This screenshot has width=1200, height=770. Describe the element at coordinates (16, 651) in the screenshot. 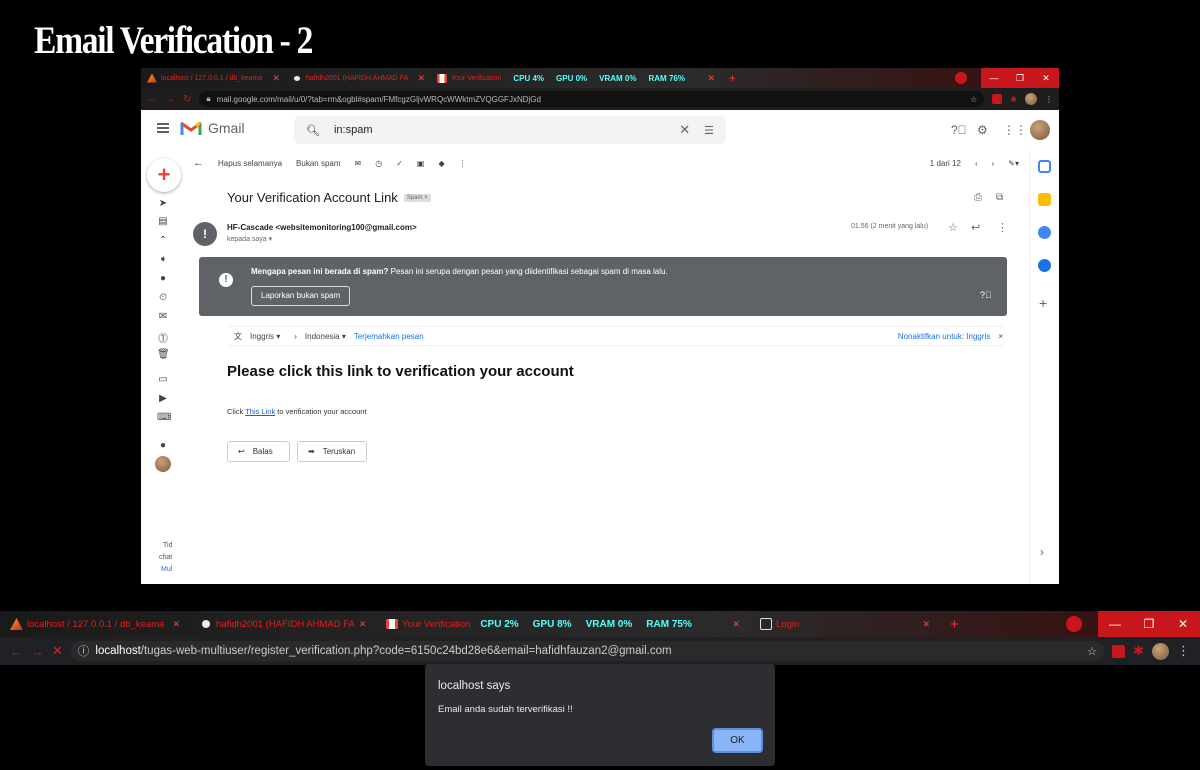

I see `back-icon: ←` at that location.